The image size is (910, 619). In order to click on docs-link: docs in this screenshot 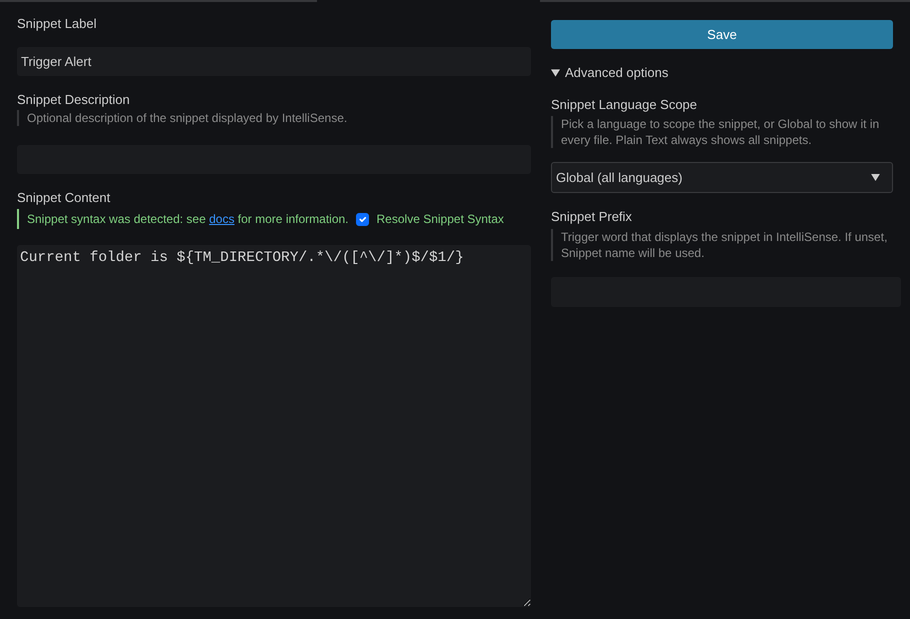, I will do `click(221, 219)`.